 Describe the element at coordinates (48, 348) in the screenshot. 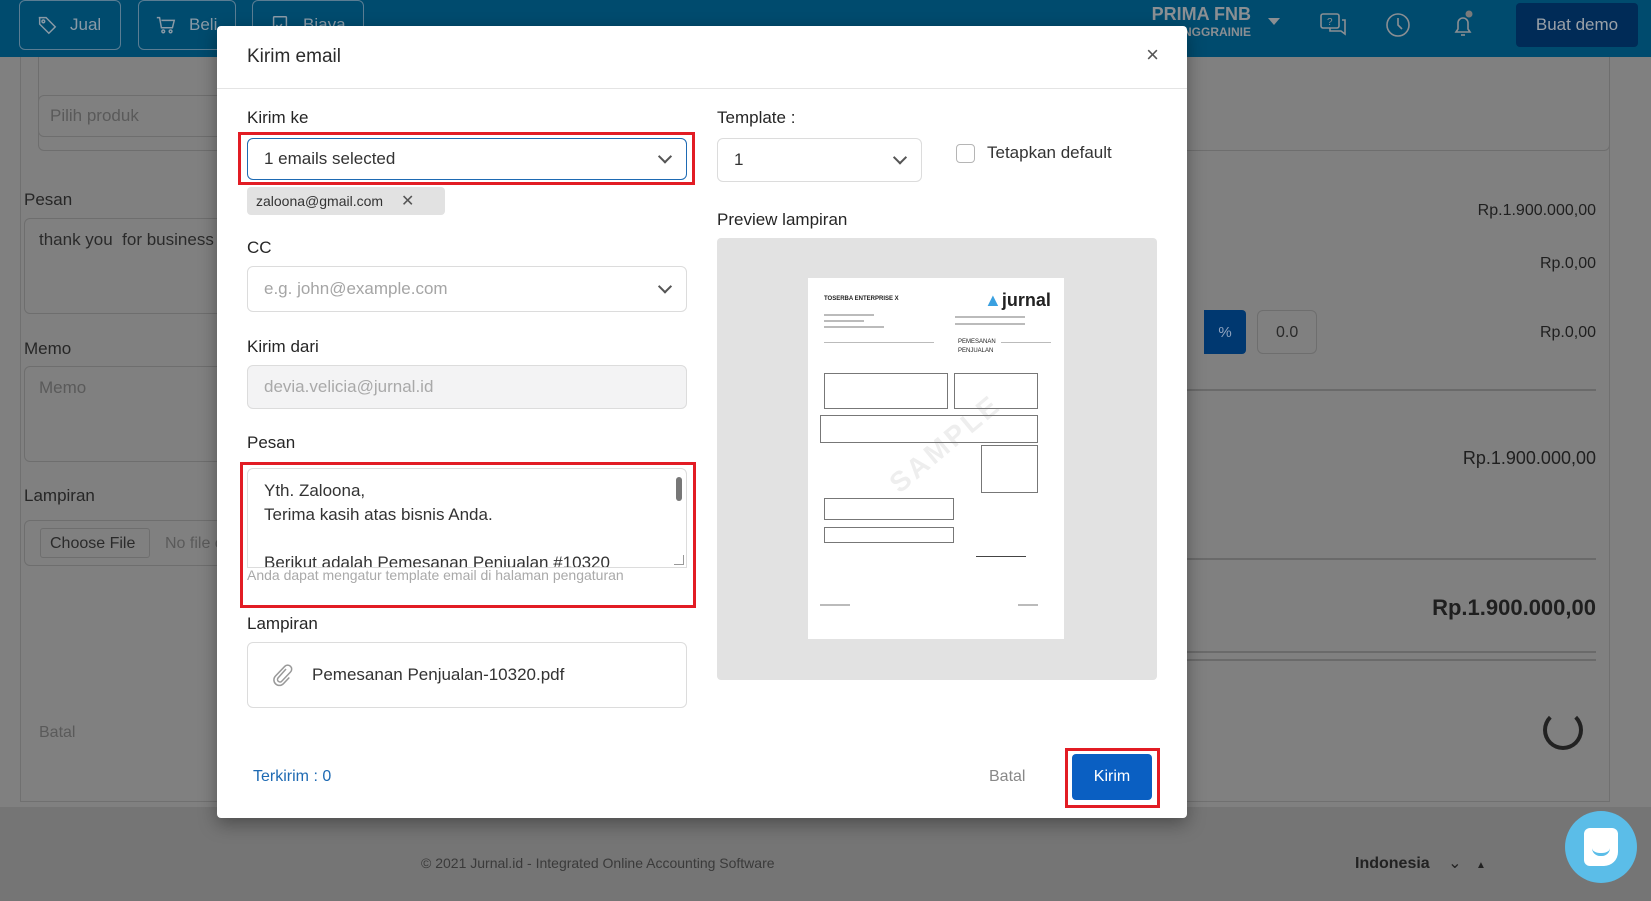

I see `bg-memo-label: Memo` at that location.